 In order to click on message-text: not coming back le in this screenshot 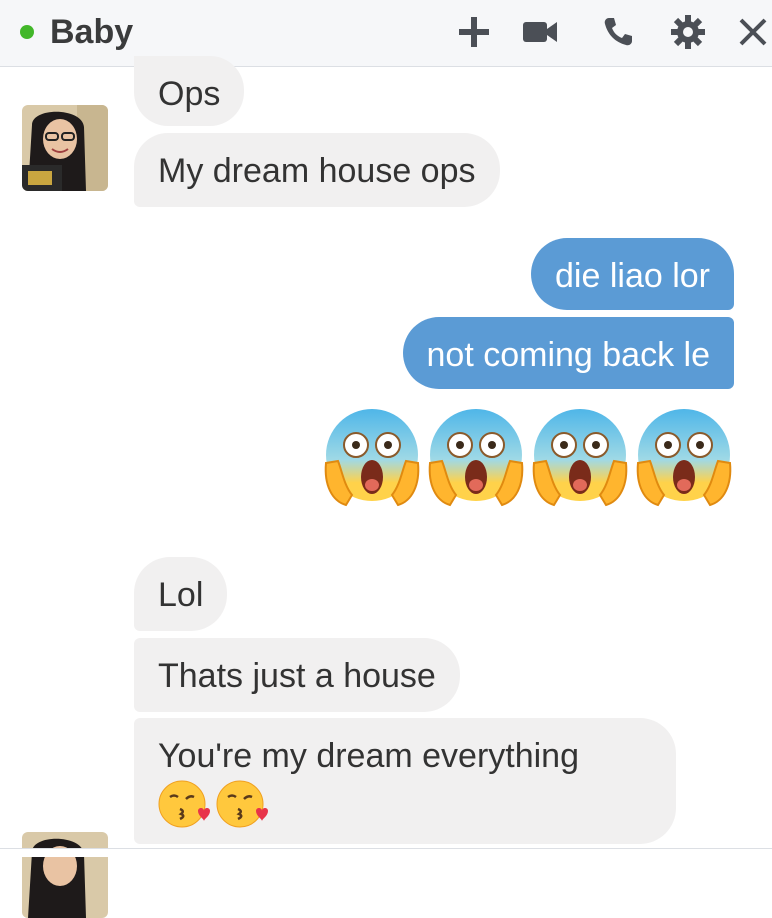, I will do `click(568, 355)`.